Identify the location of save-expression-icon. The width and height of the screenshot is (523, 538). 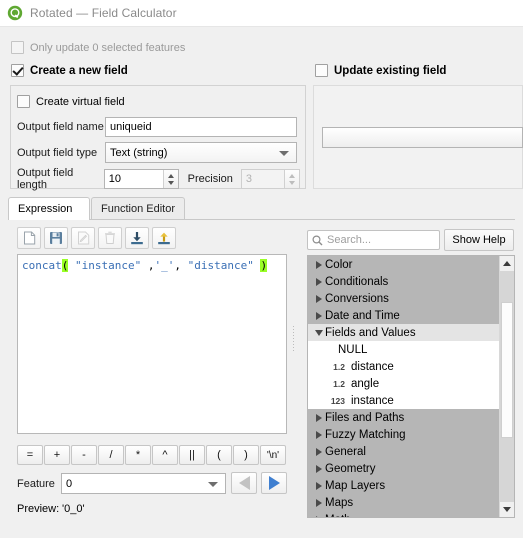
(56, 238).